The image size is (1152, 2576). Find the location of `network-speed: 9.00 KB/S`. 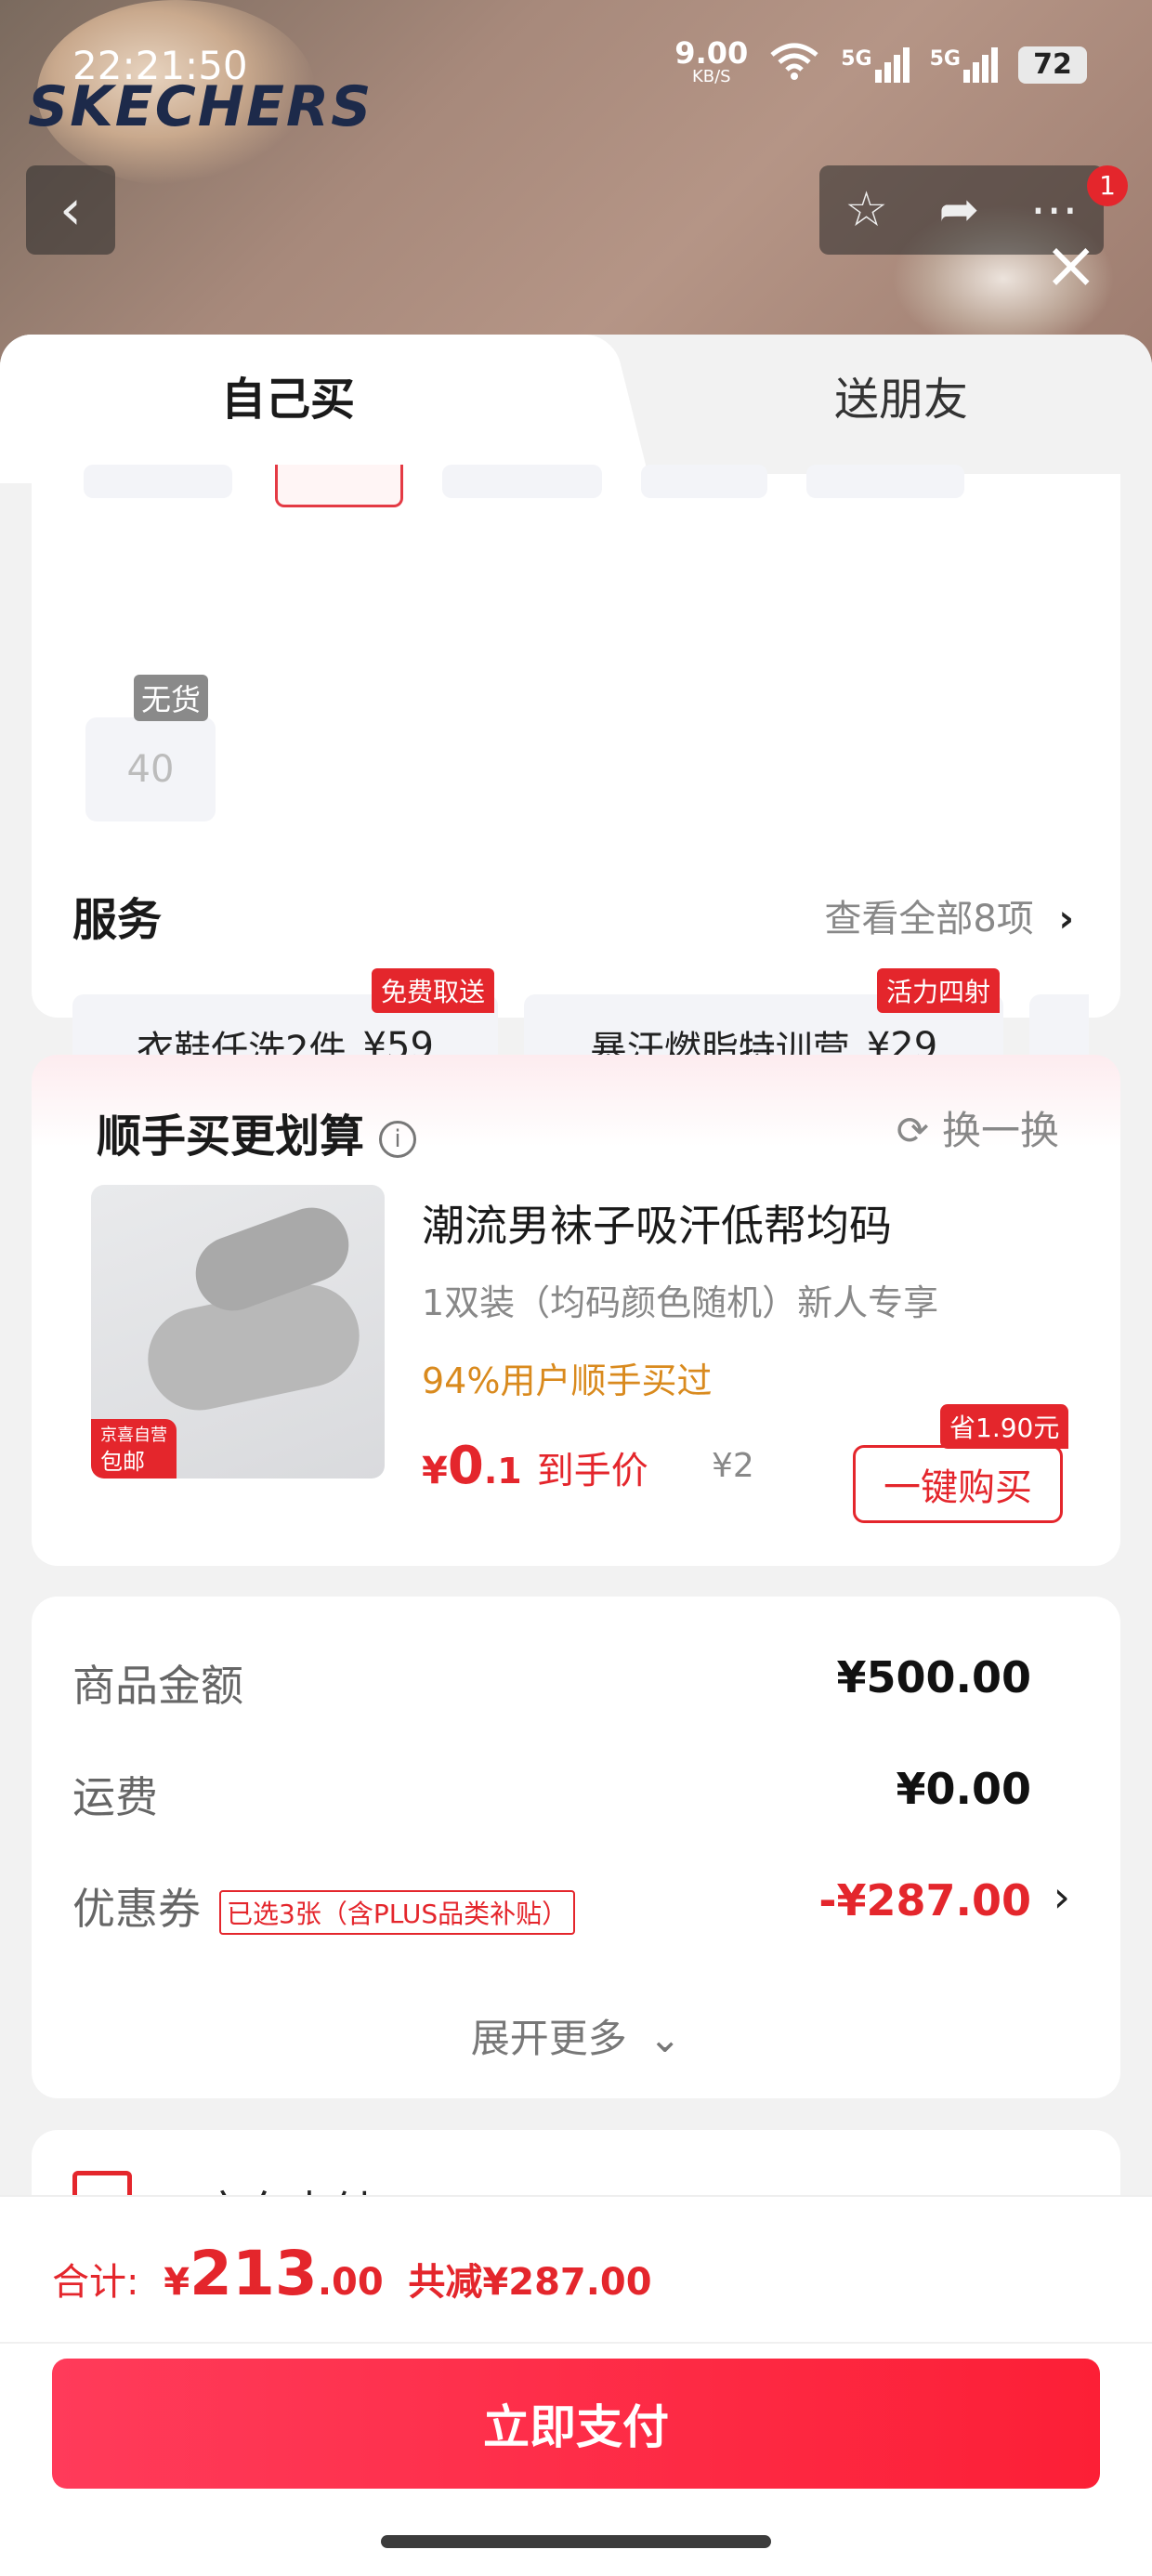

network-speed: 9.00 KB/S is located at coordinates (711, 60).